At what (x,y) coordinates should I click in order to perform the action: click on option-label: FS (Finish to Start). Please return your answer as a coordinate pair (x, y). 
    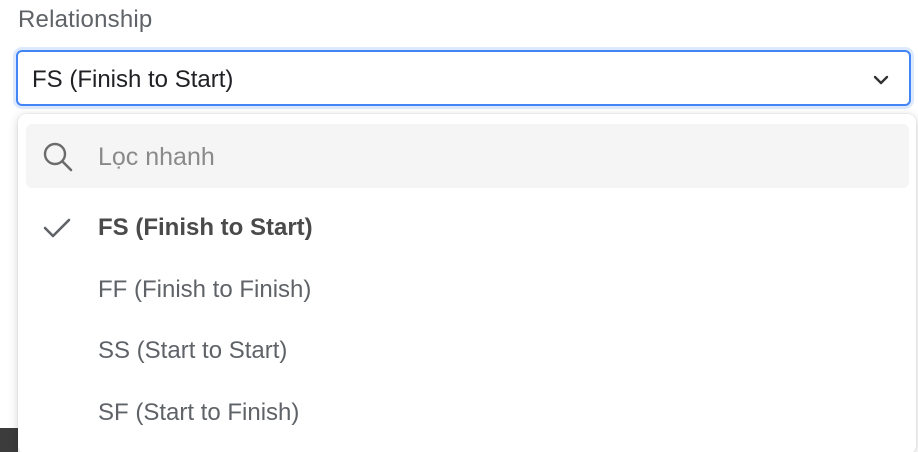
    Looking at the image, I should click on (205, 227).